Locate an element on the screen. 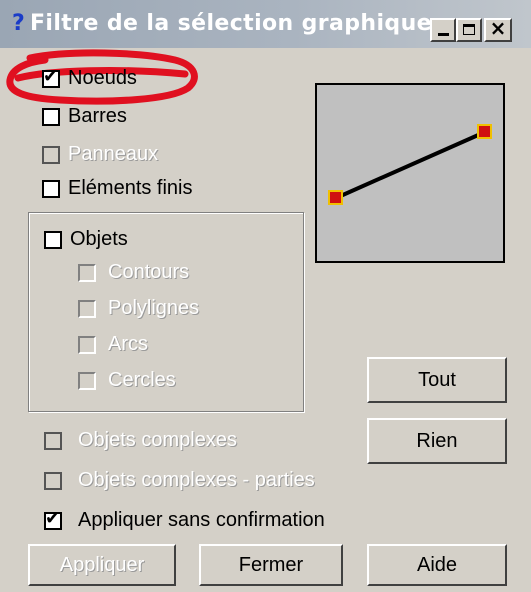  appliquer-sans-confirmation-label: Appliquer sans confirmation is located at coordinates (201, 520).